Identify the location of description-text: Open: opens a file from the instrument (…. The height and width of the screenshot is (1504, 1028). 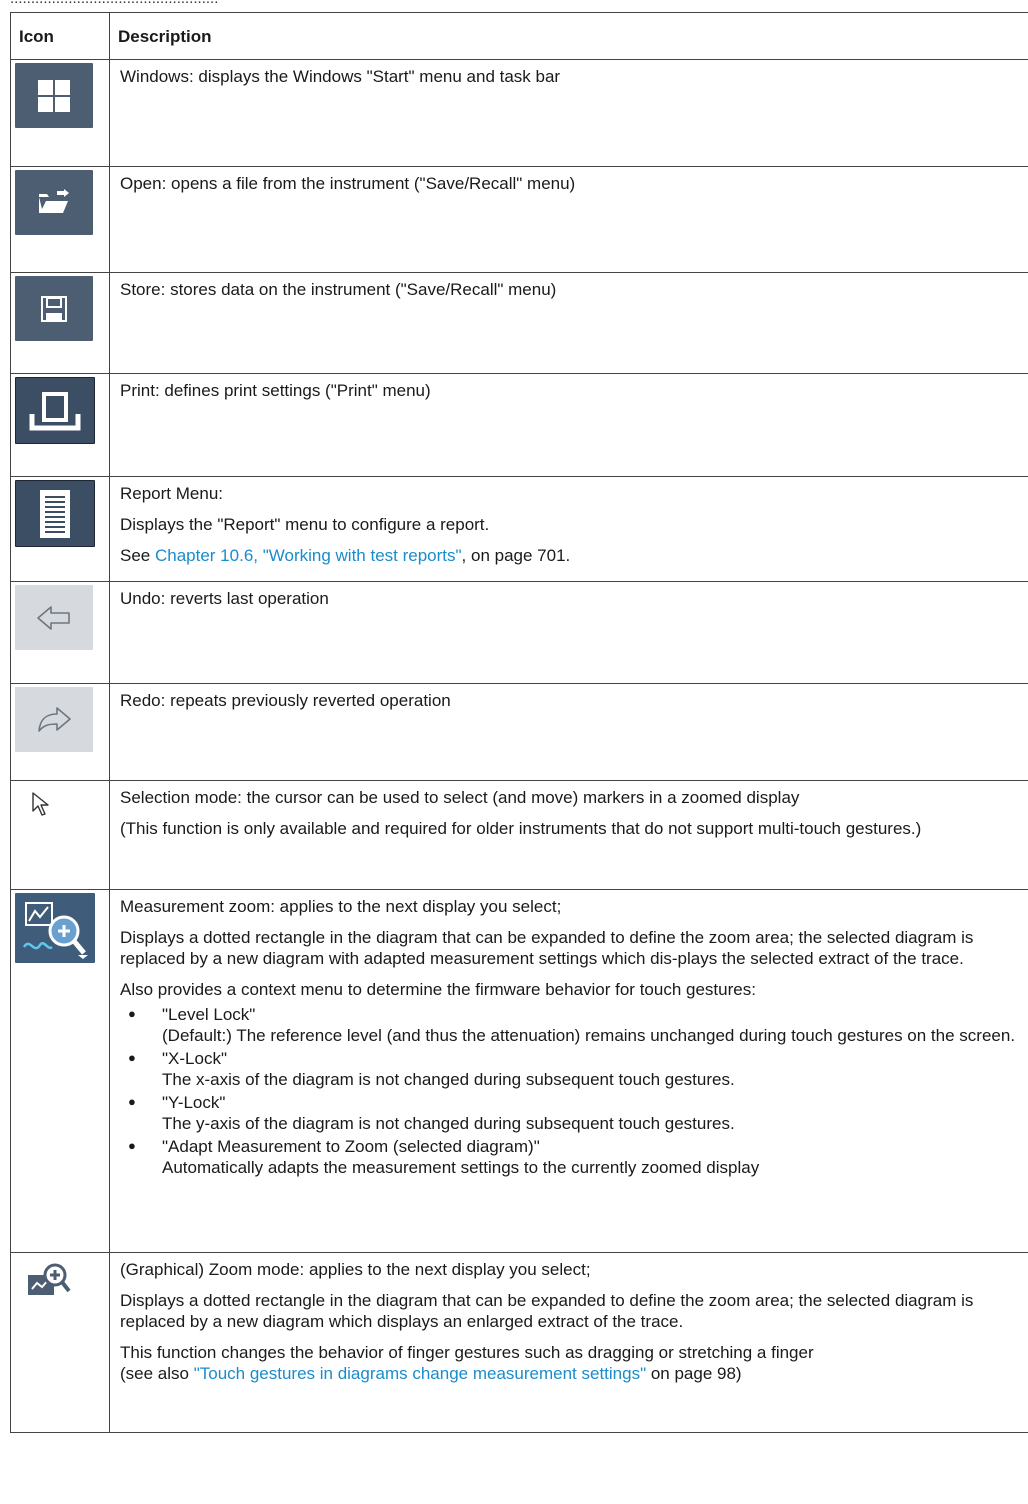
(348, 183).